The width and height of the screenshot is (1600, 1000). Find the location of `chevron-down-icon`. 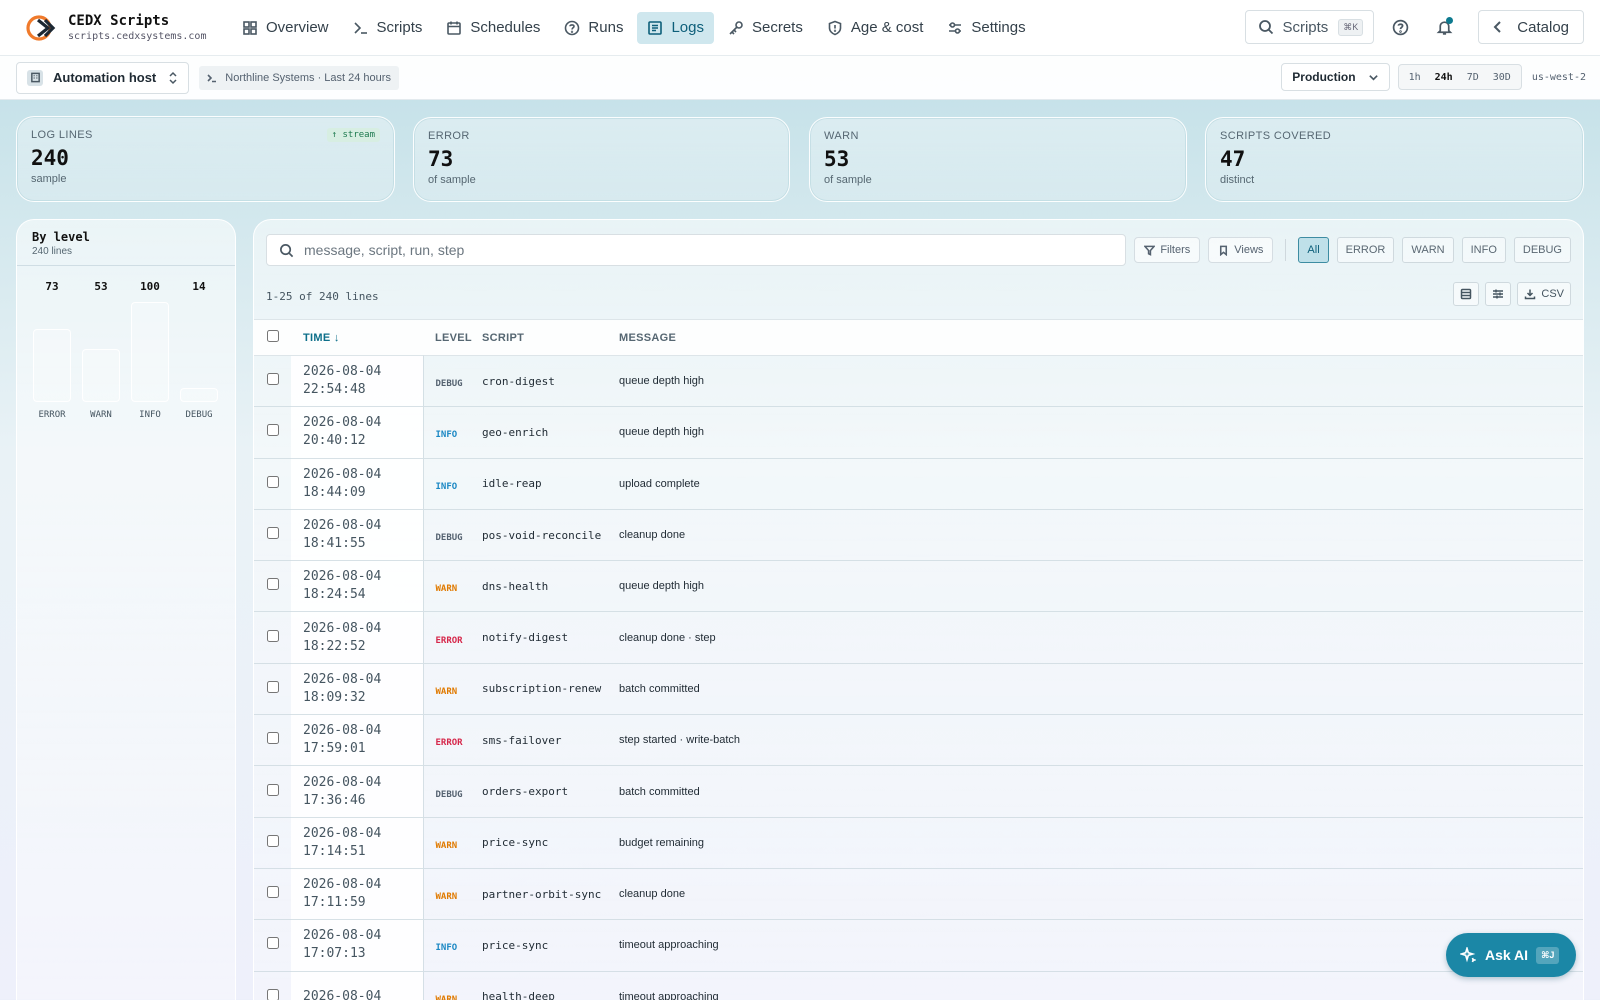

chevron-down-icon is located at coordinates (1373, 77).